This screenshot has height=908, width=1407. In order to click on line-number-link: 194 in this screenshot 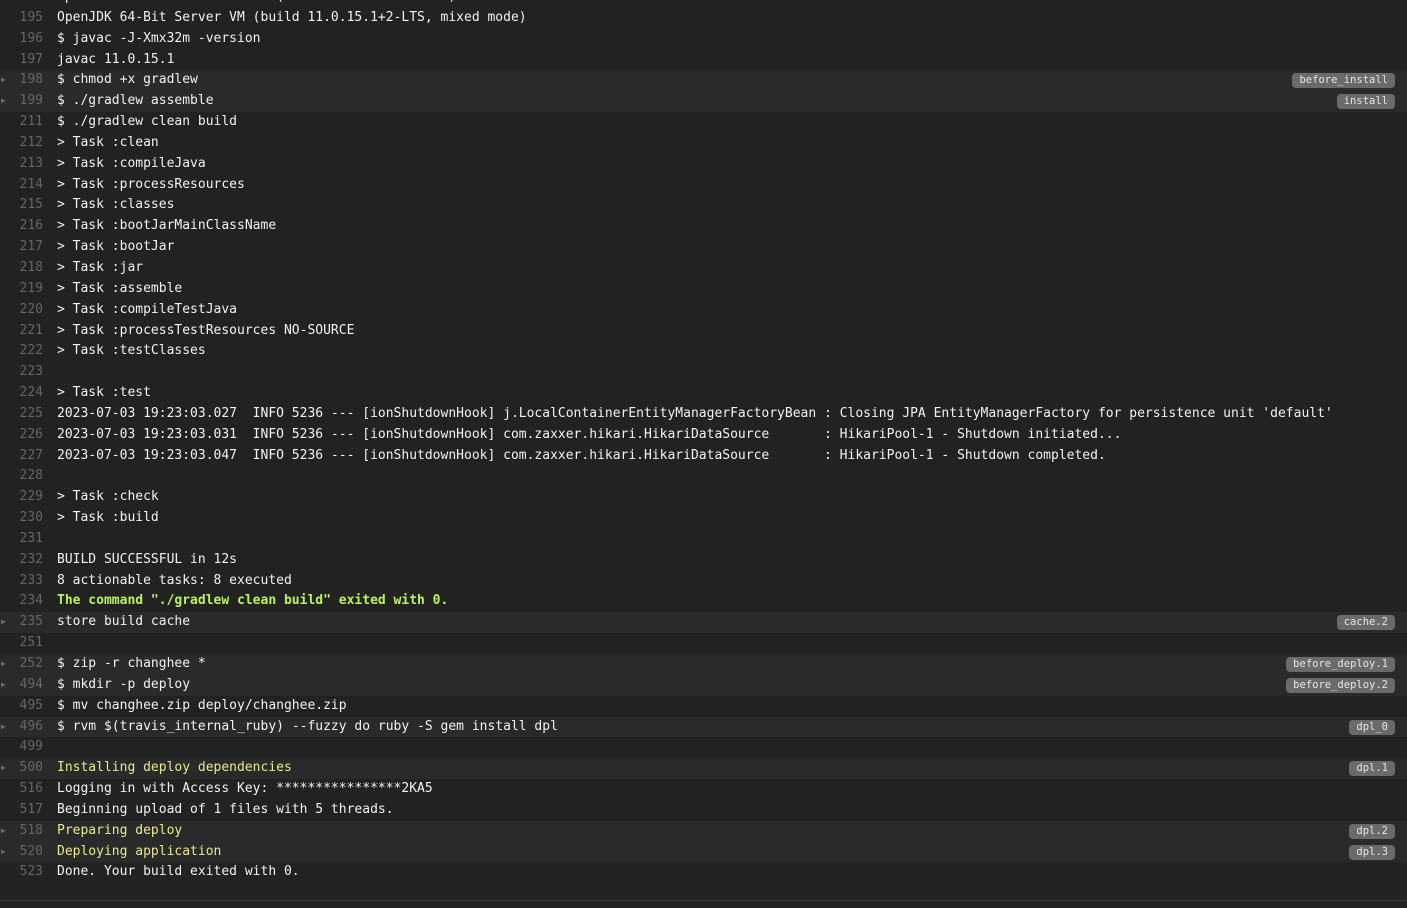, I will do `click(21, 4)`.